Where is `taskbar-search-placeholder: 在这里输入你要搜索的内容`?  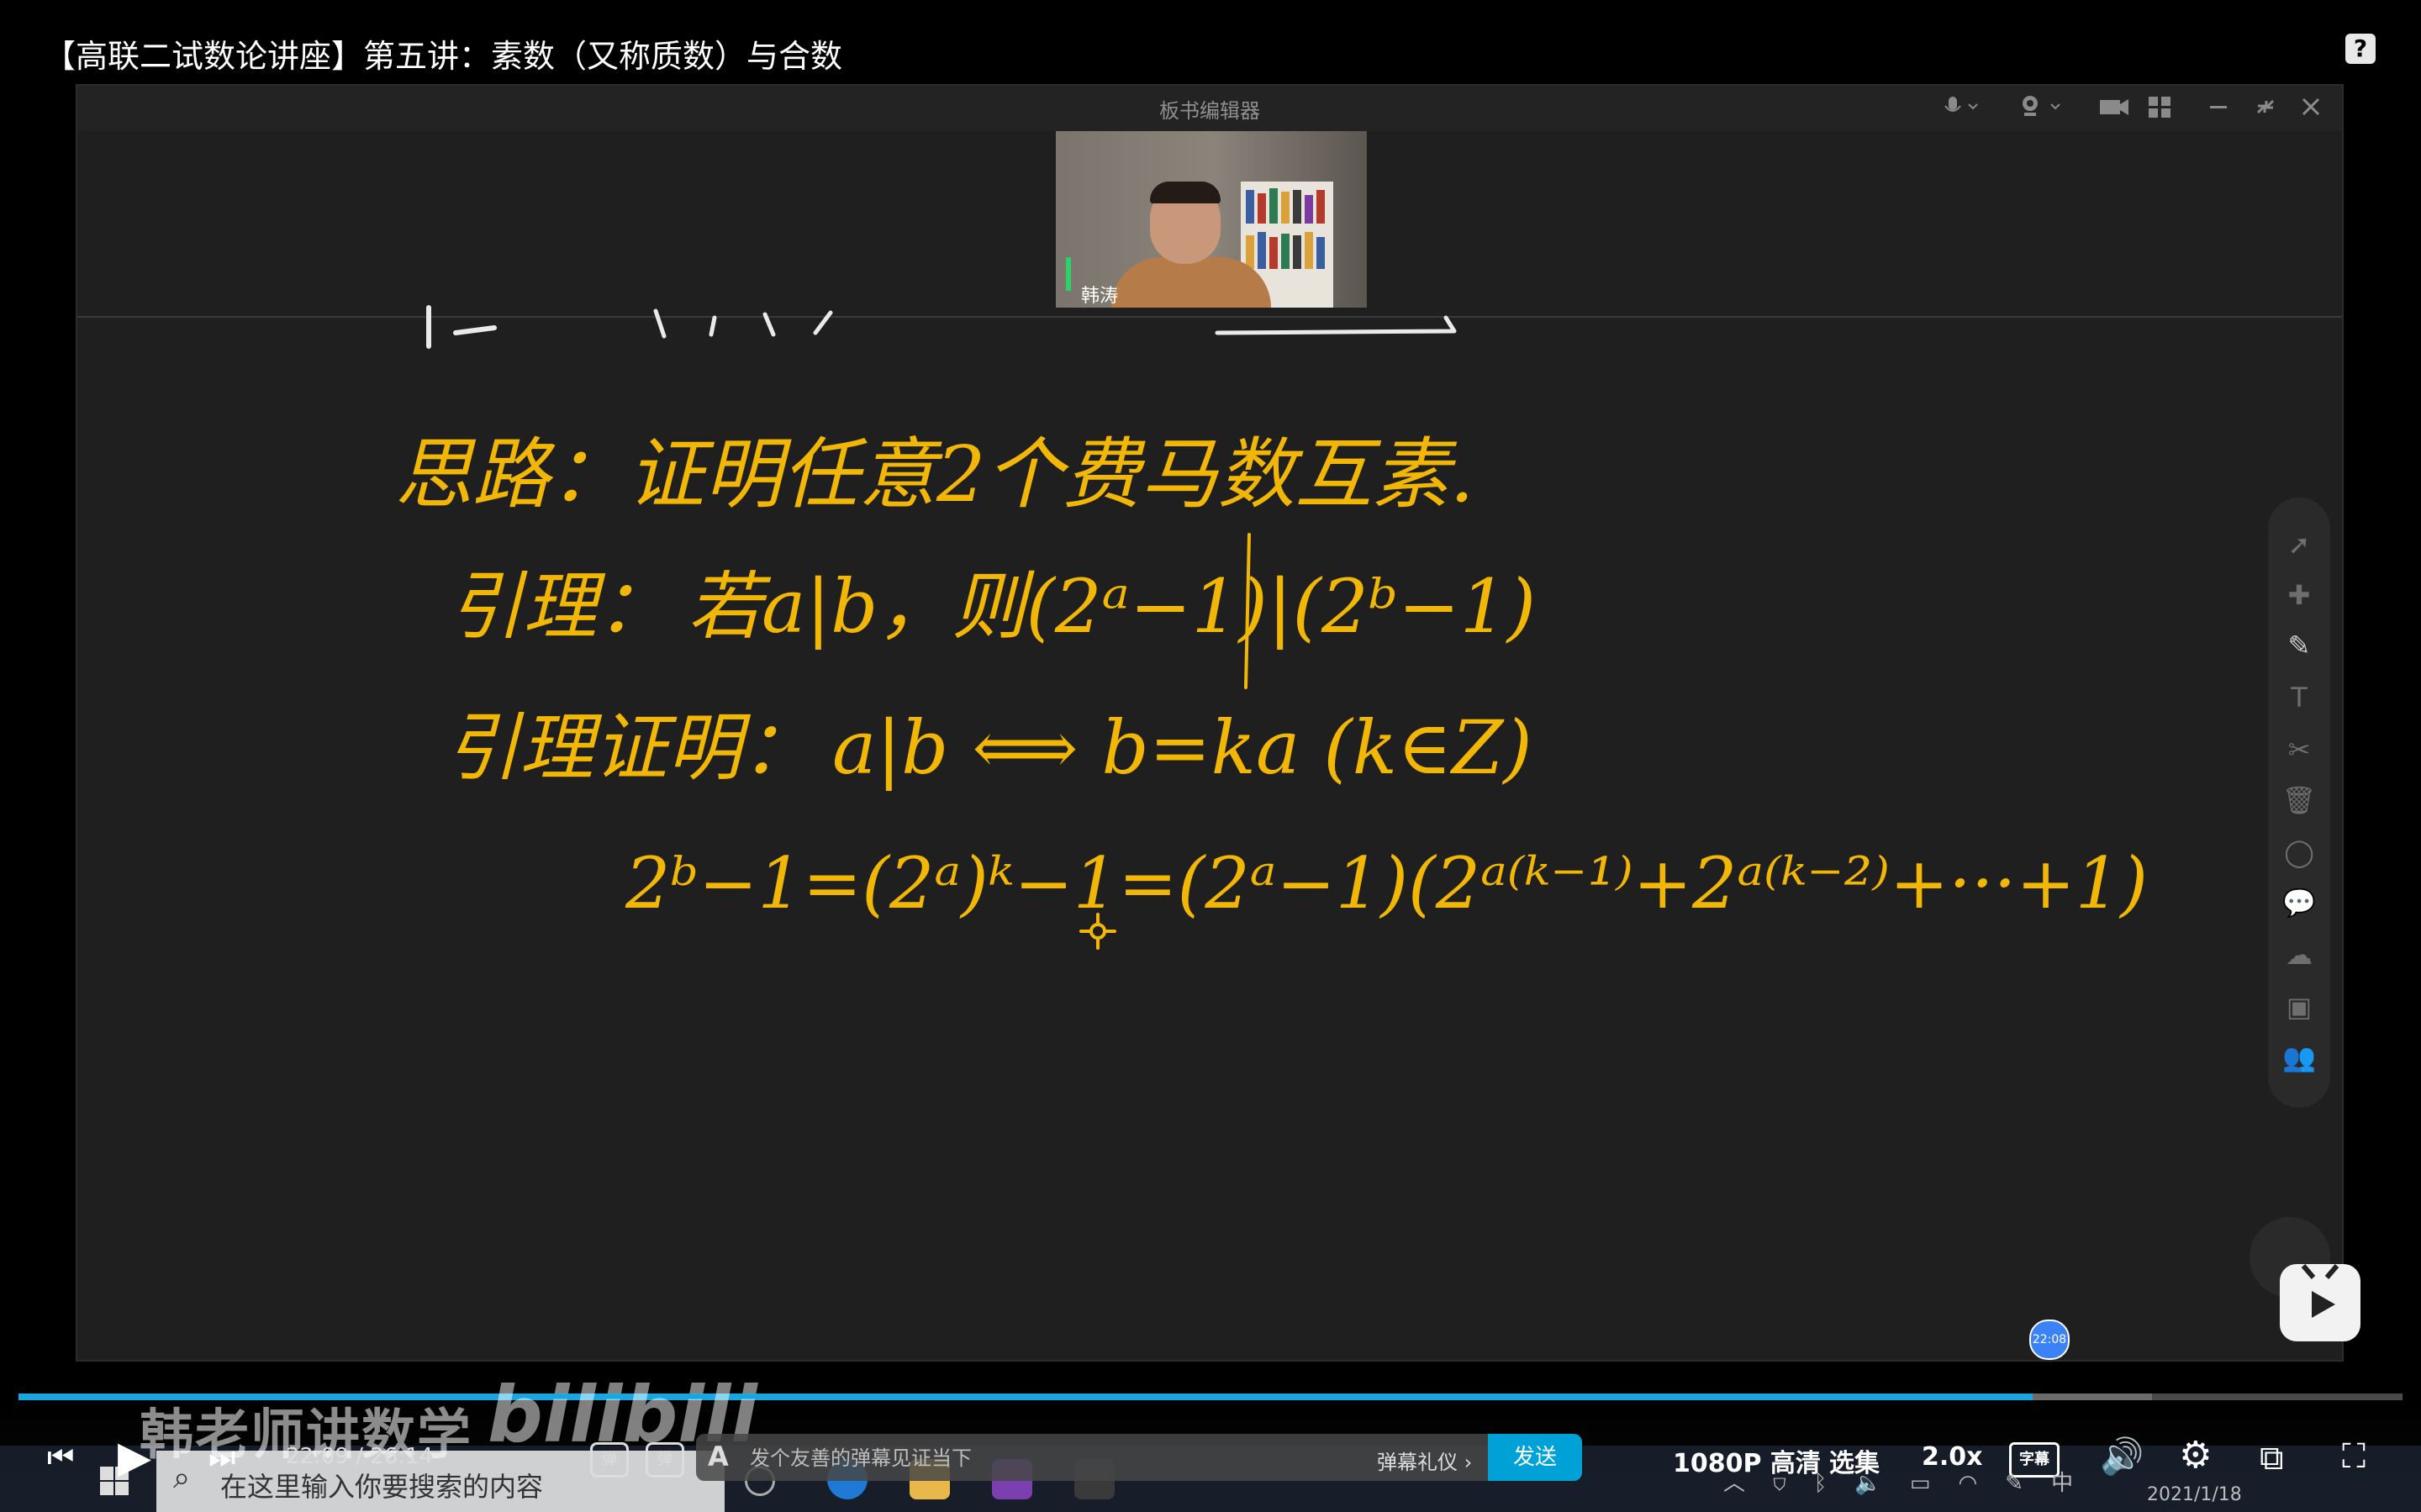 taskbar-search-placeholder: 在这里输入你要搜索的内容 is located at coordinates (382, 1487).